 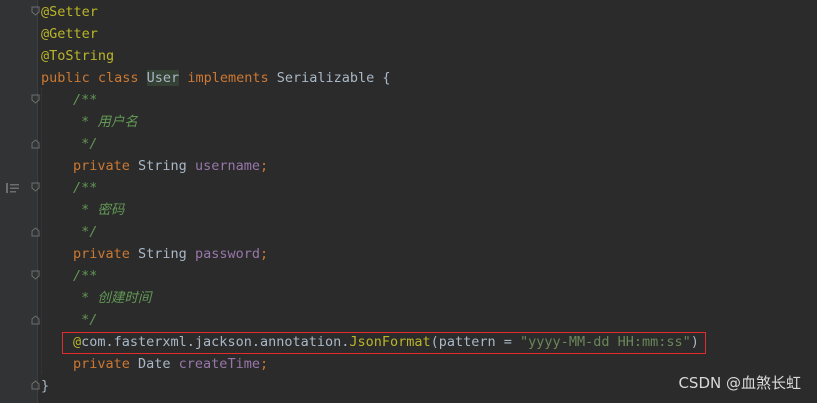 I want to click on editor-gutter, so click(x=19, y=201).